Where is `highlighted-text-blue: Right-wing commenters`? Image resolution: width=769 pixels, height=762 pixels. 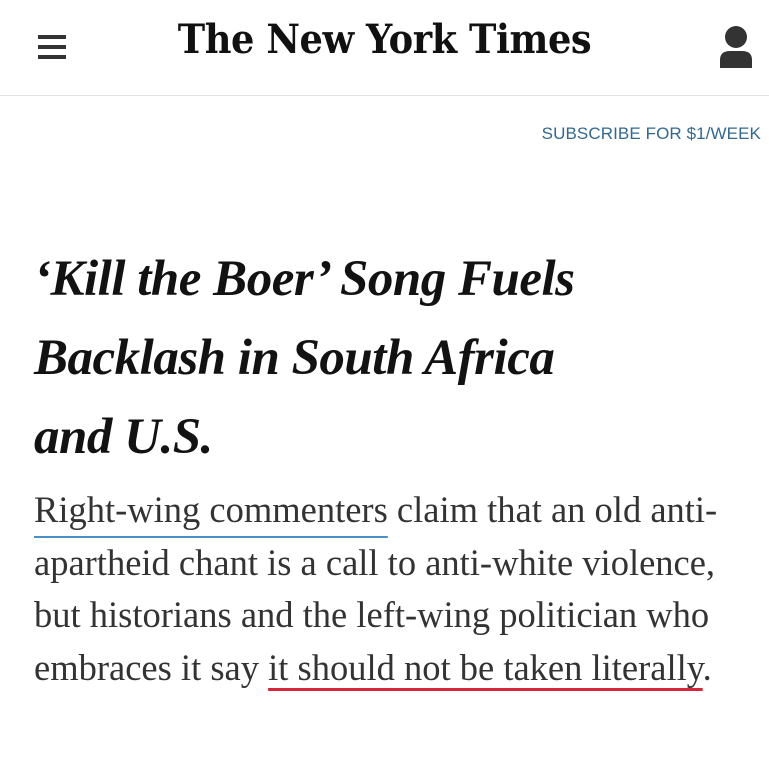
highlighted-text-blue: Right-wing commenters is located at coordinates (211, 509).